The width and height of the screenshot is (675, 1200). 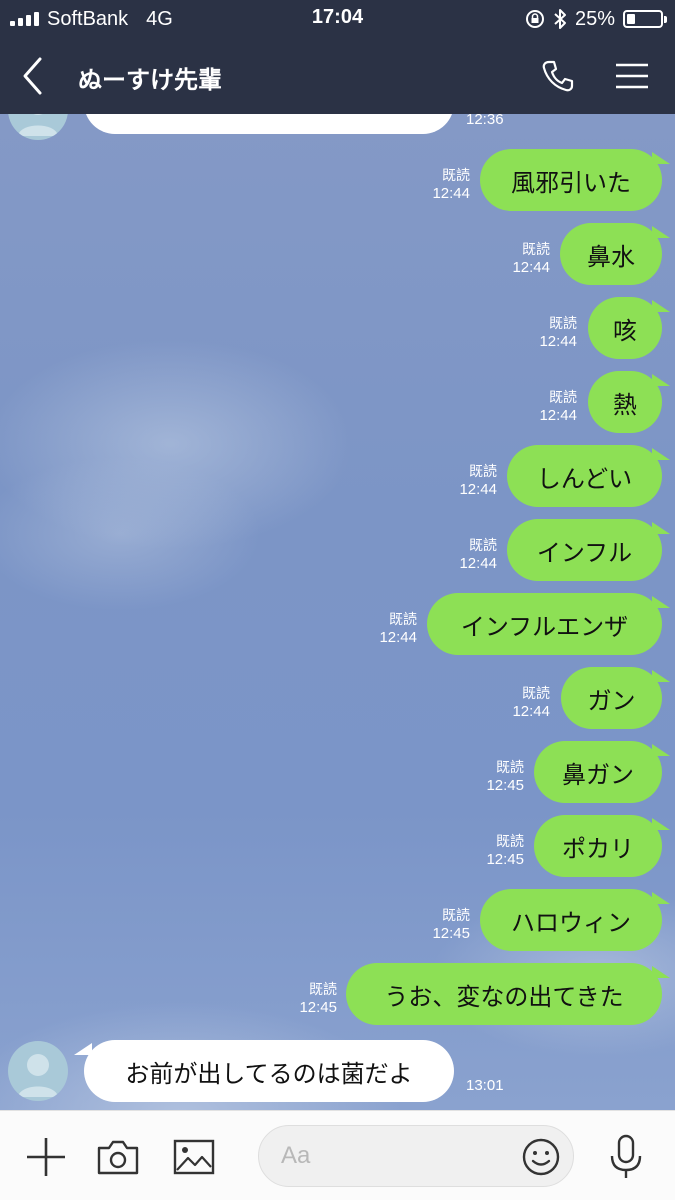 I want to click on message-bubble-sent: 鼻ガン, so click(x=598, y=772).